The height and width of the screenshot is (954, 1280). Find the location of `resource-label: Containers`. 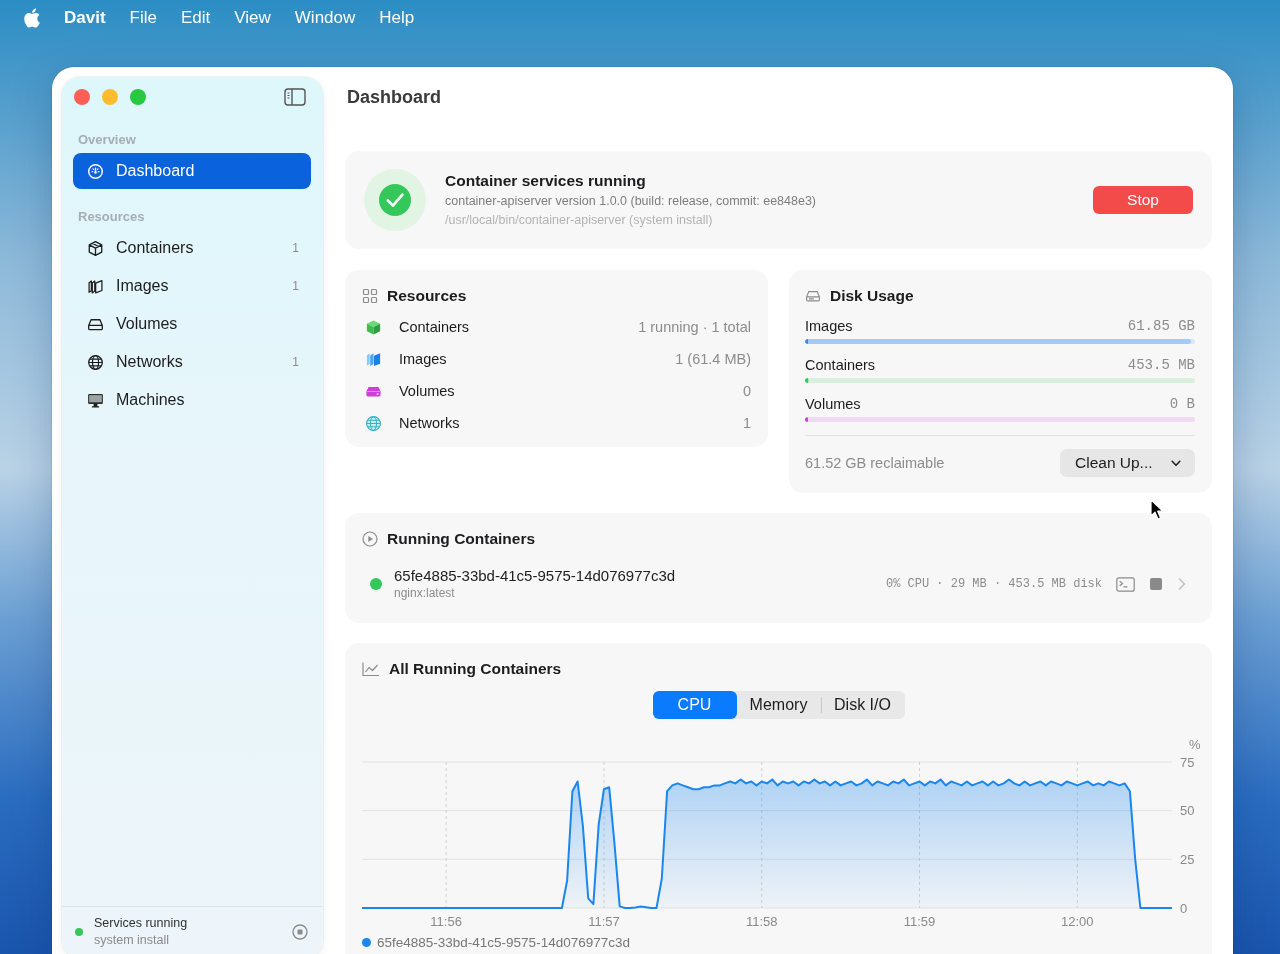

resource-label: Containers is located at coordinates (435, 327).